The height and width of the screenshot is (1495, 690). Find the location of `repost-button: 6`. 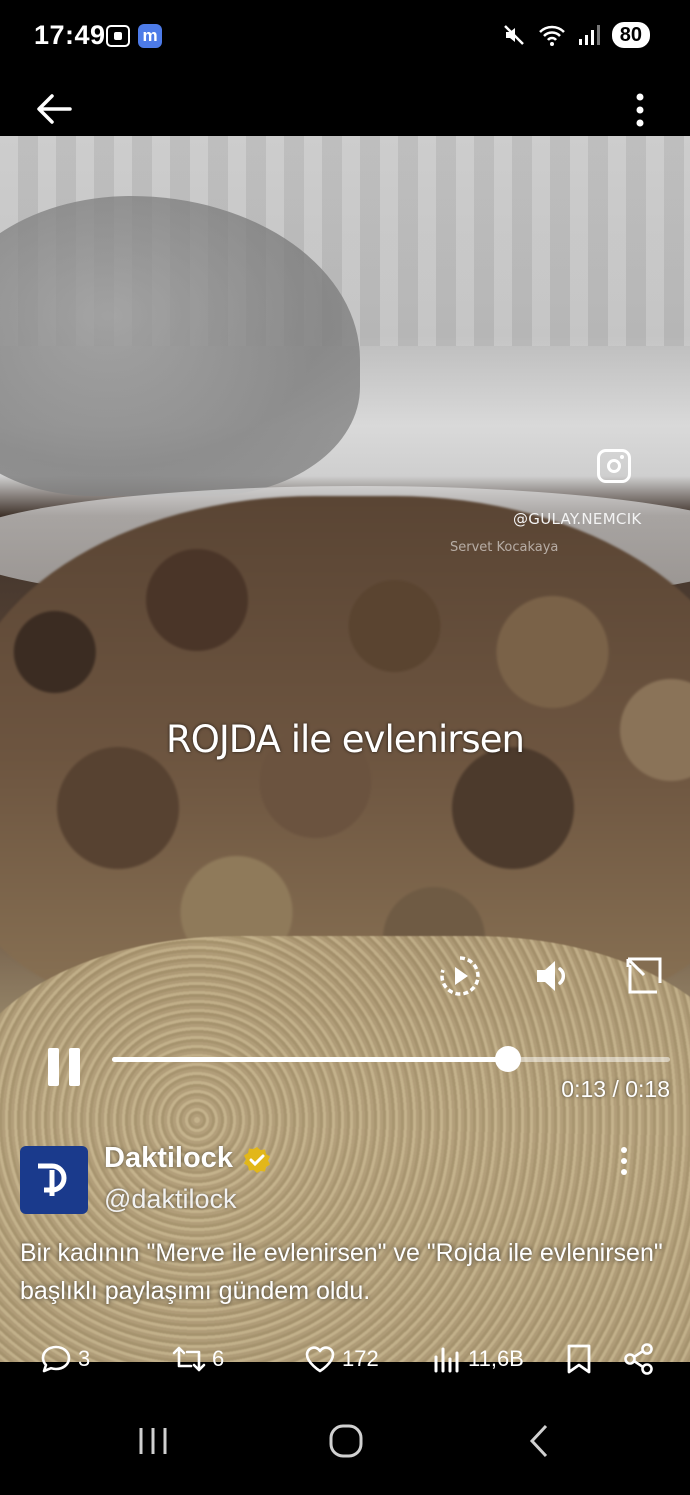

repost-button: 6 is located at coordinates (198, 1359).